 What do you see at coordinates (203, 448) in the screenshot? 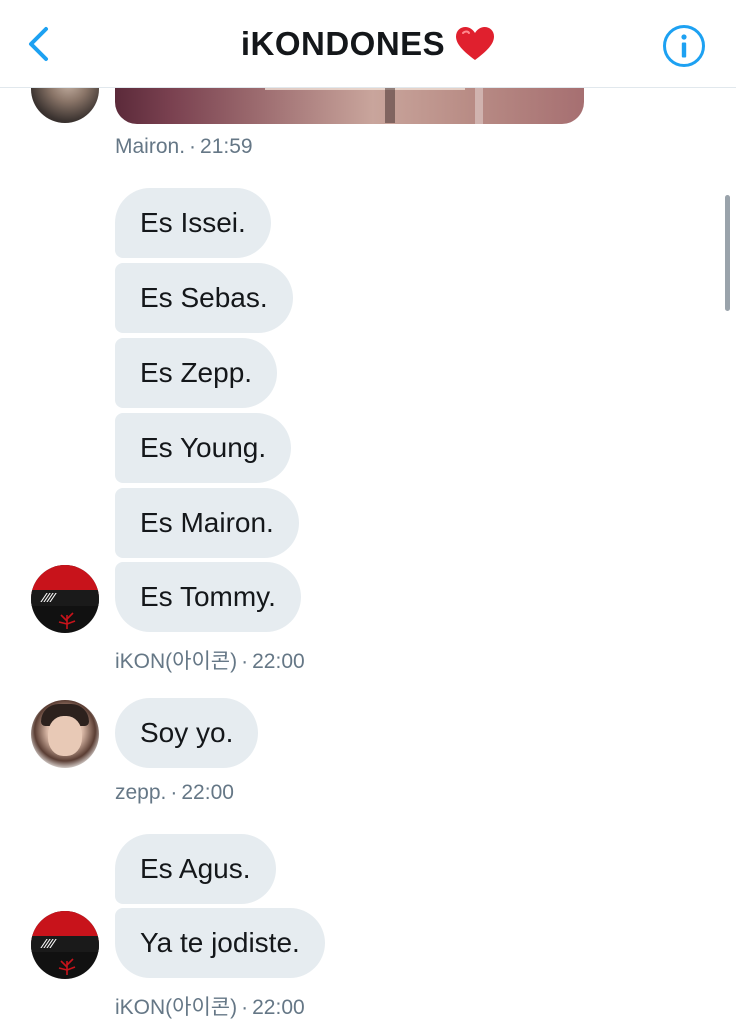
I see `message-bubble: Es Young.` at bounding box center [203, 448].